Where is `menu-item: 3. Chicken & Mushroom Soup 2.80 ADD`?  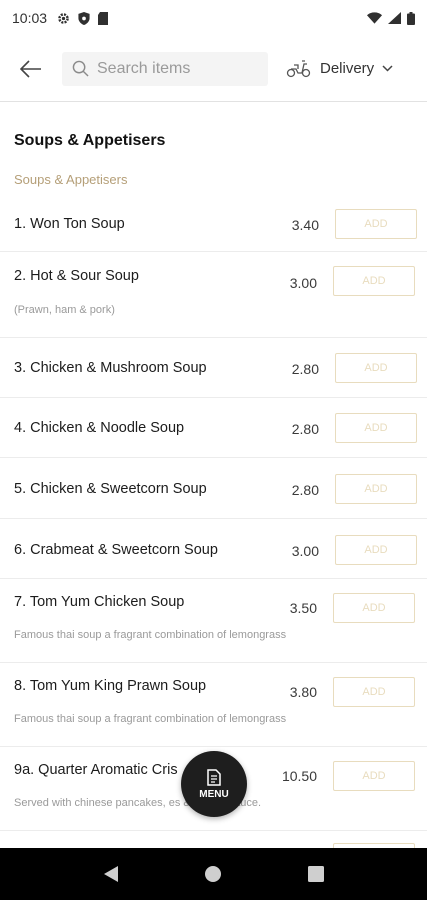
menu-item: 3. Chicken & Mushroom Soup 2.80 ADD is located at coordinates (213, 368).